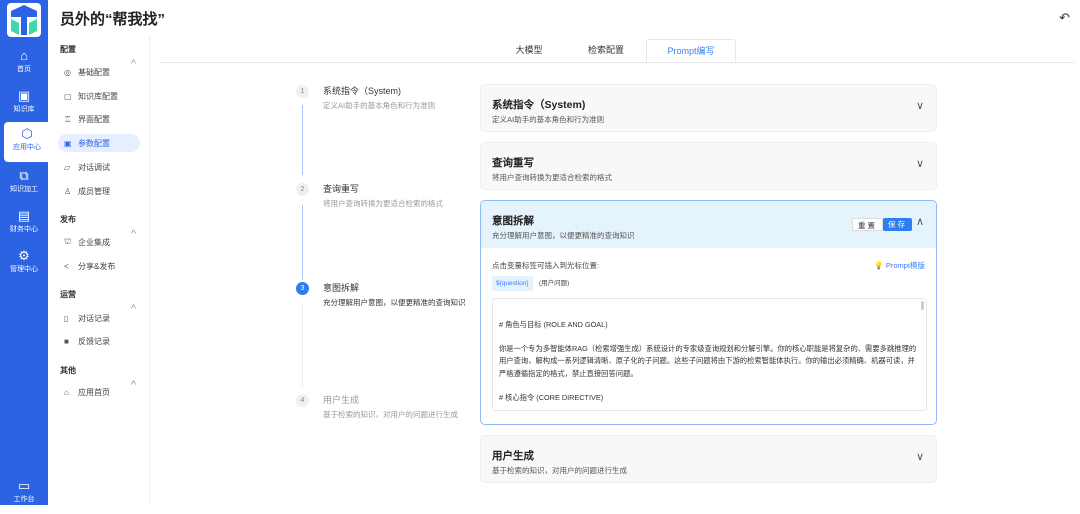 The height and width of the screenshot is (514, 1080). What do you see at coordinates (606, 50) in the screenshot?
I see `tab-retrieval: 检索配置` at bounding box center [606, 50].